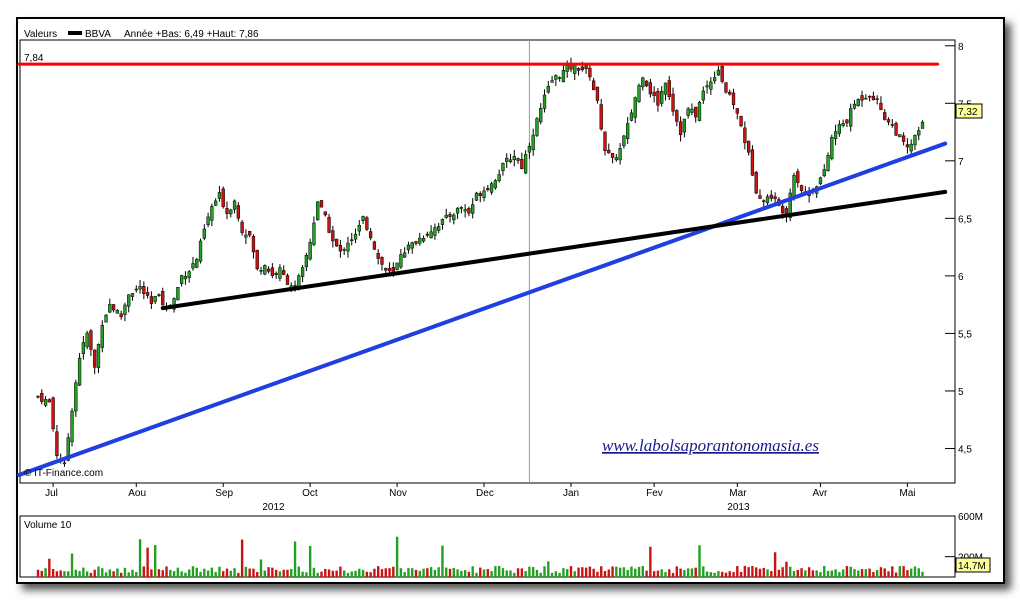 This screenshot has height=600, width=1020. Describe the element at coordinates (40, 34) in the screenshot. I see `legend-prefix: Valeurs` at that location.